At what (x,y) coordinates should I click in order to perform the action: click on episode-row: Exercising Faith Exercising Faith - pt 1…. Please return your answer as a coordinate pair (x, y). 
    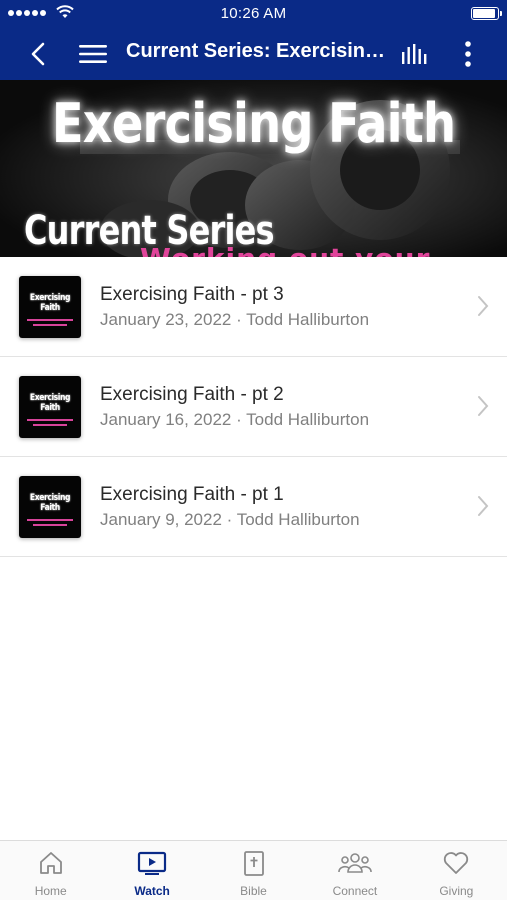
    Looking at the image, I should click on (253, 507).